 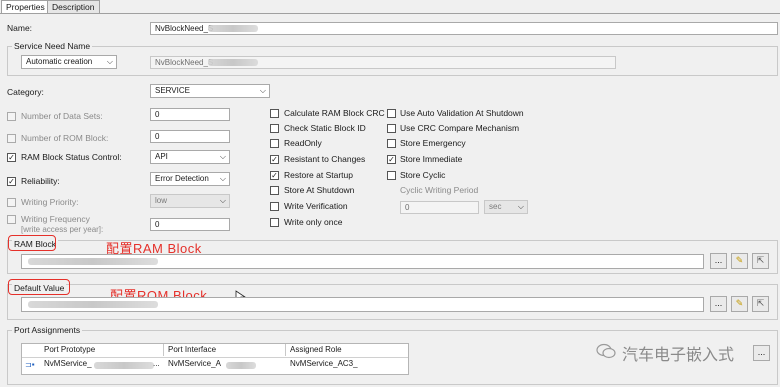 What do you see at coordinates (391, 143) in the screenshot?
I see `store-emergency-checkbox` at bounding box center [391, 143].